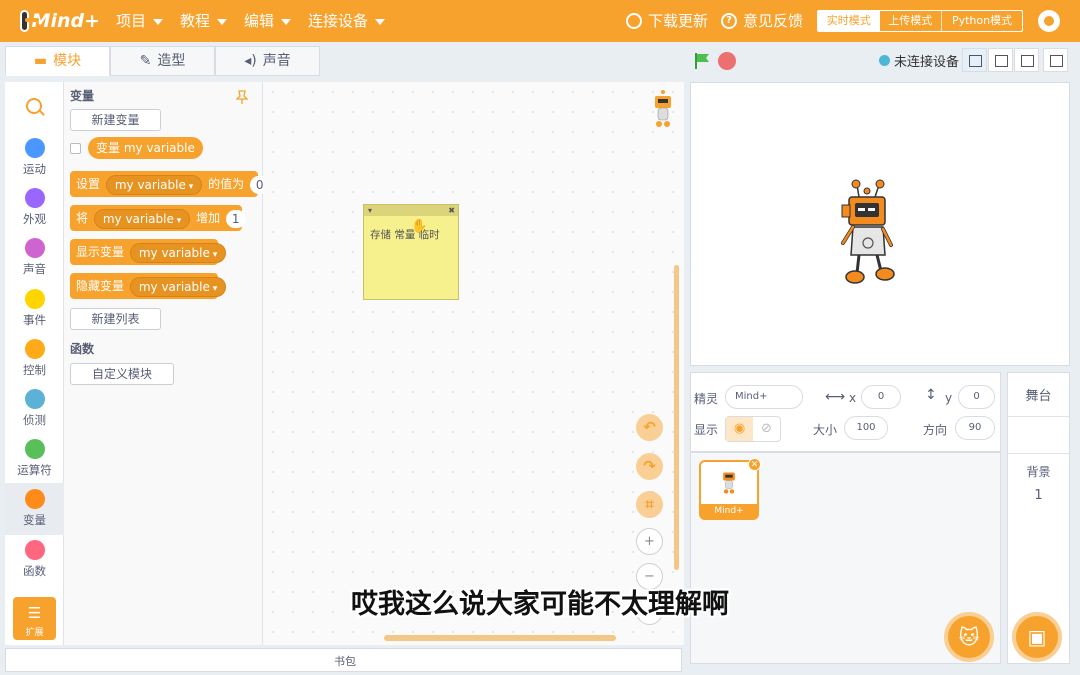 Image resolution: width=1080 pixels, height=675 pixels. I want to click on menu-edit: 编辑, so click(268, 21).